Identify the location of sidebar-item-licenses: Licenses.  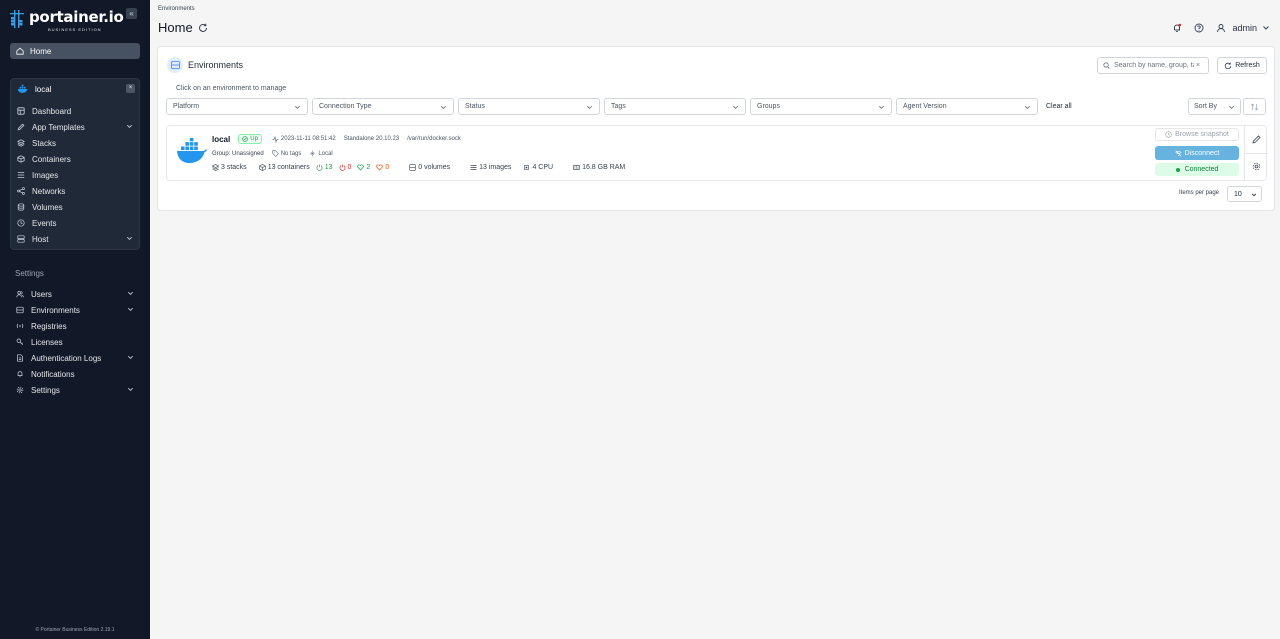
(75, 342).